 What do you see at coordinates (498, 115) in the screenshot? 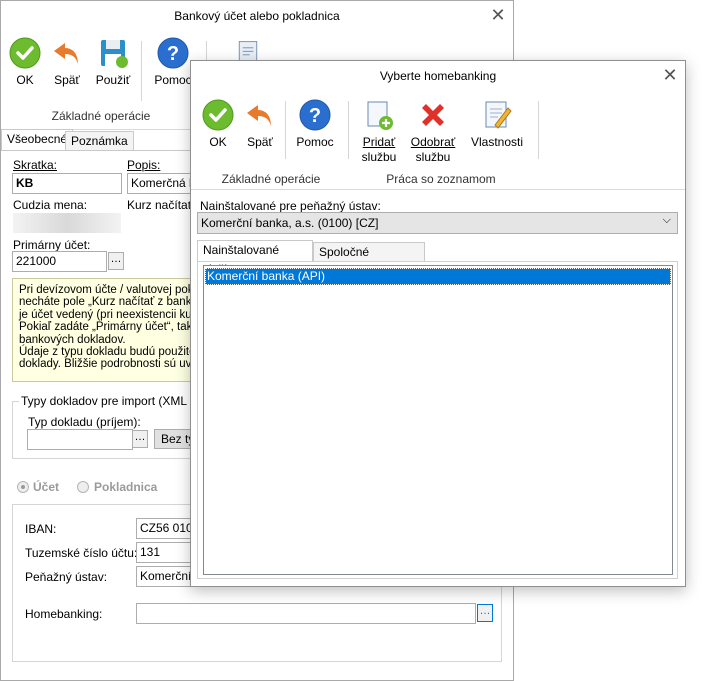
I see `edit-document-icon` at bounding box center [498, 115].